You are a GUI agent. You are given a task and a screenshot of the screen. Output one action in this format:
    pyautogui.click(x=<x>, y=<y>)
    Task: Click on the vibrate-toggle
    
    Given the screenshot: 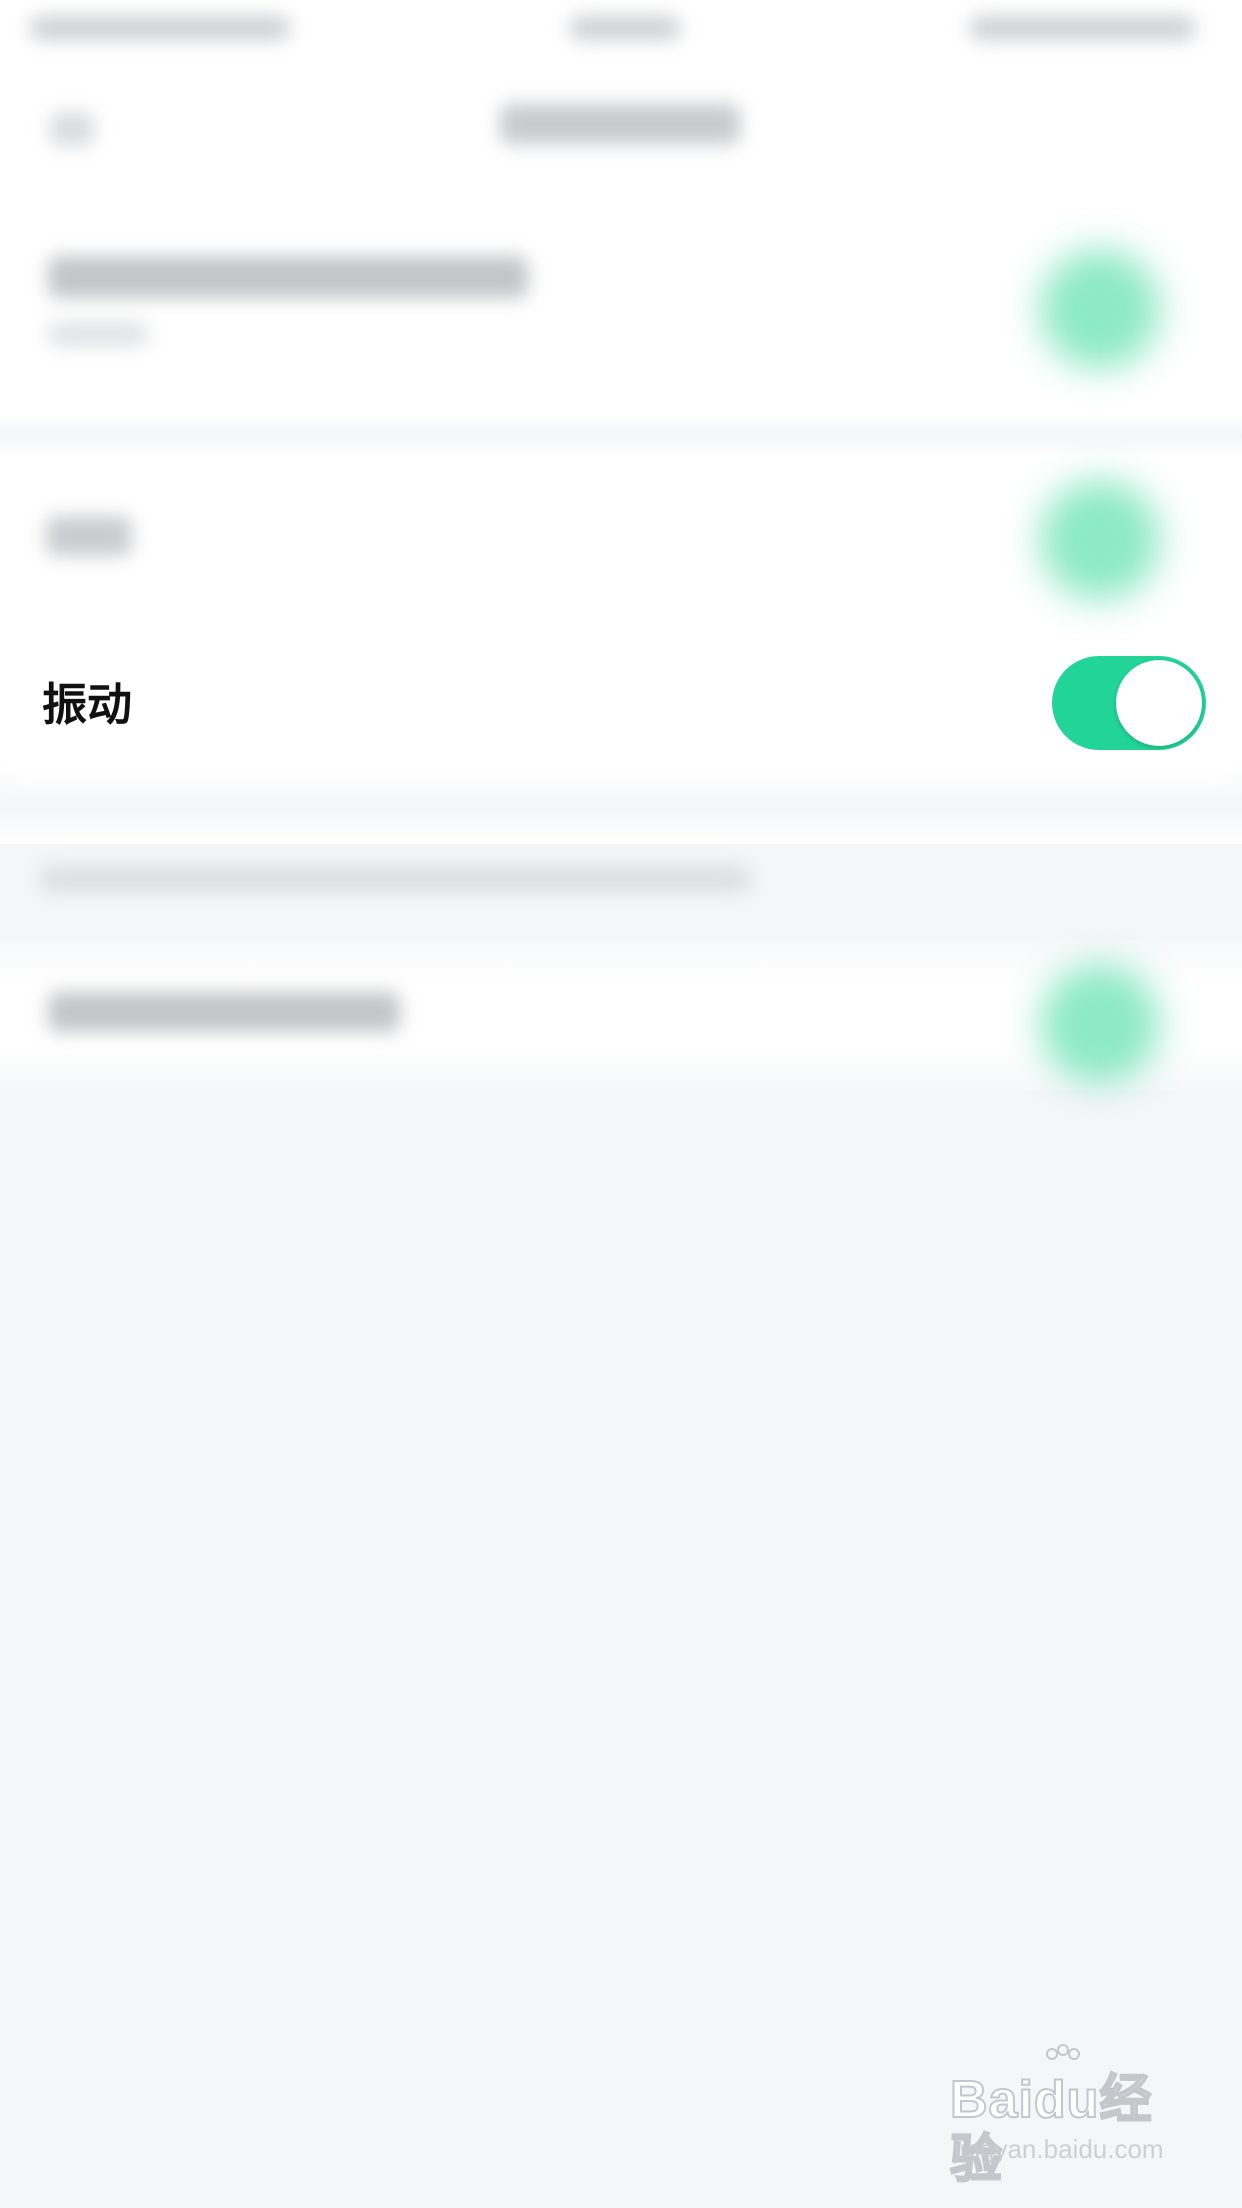 What is the action you would take?
    pyautogui.click(x=1129, y=703)
    